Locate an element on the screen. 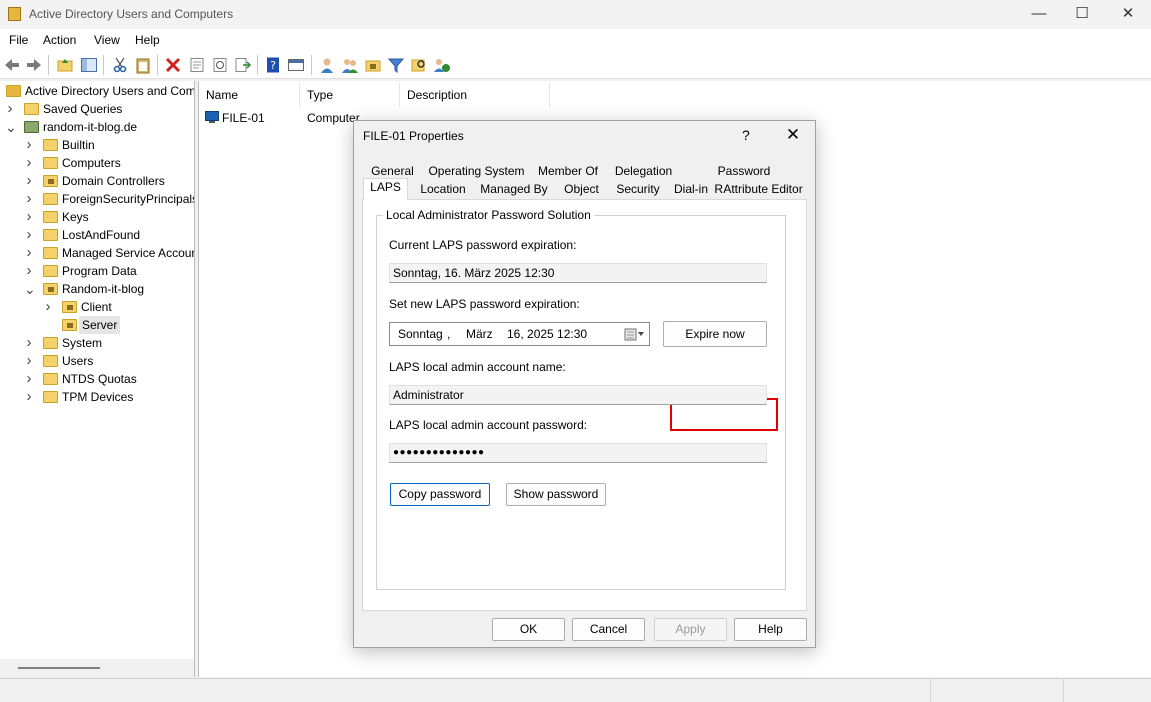 Image resolution: width=1151 pixels, height=702 pixels. account-name-field: Administrator is located at coordinates (578, 395).